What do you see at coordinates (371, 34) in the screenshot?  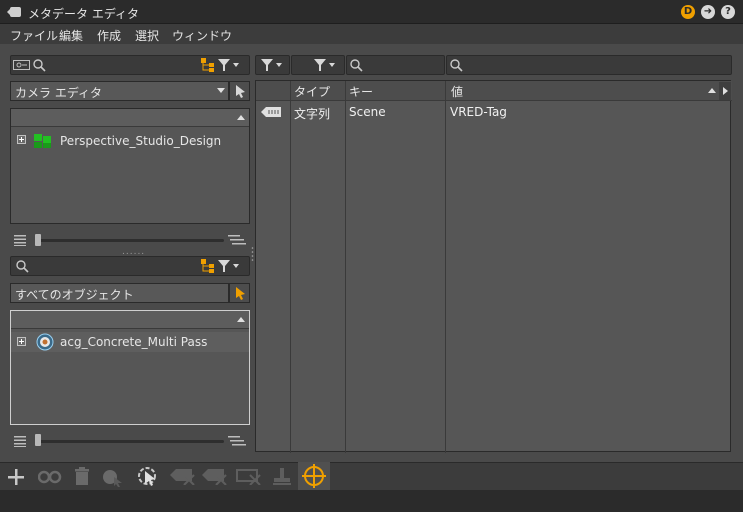 I see `menu-bar: ファイル 編集 作成 選択 ウィンドウ` at bounding box center [371, 34].